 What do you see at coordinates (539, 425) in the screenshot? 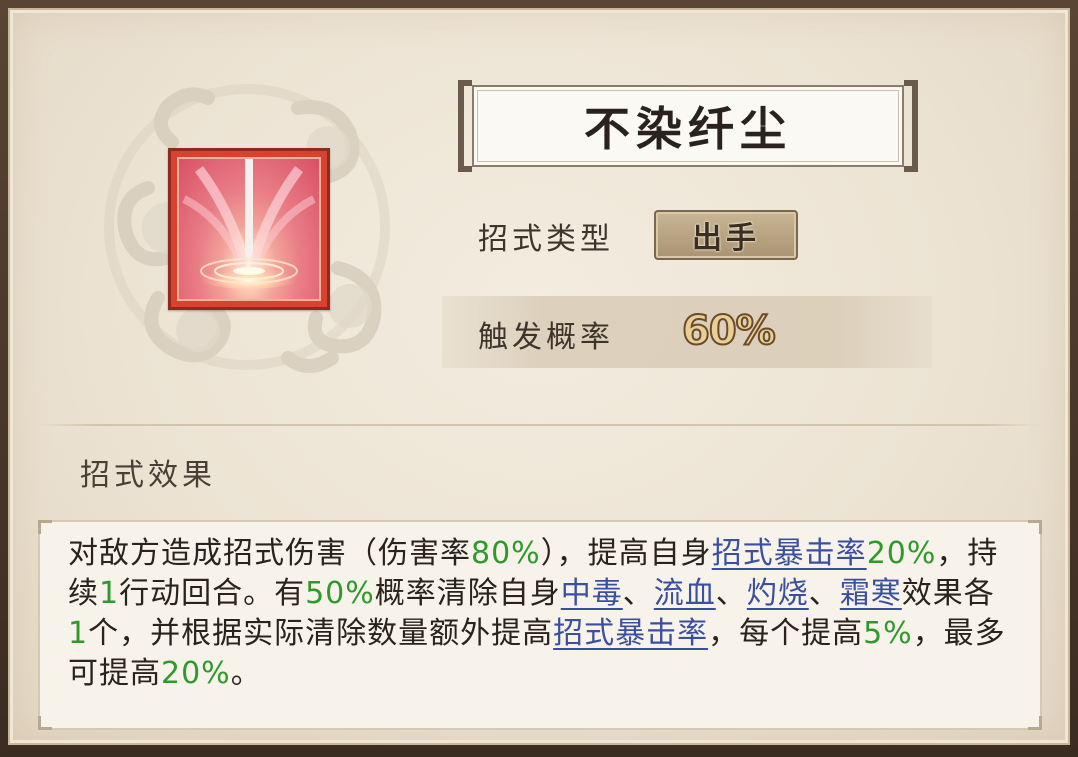
I see `section-divider` at bounding box center [539, 425].